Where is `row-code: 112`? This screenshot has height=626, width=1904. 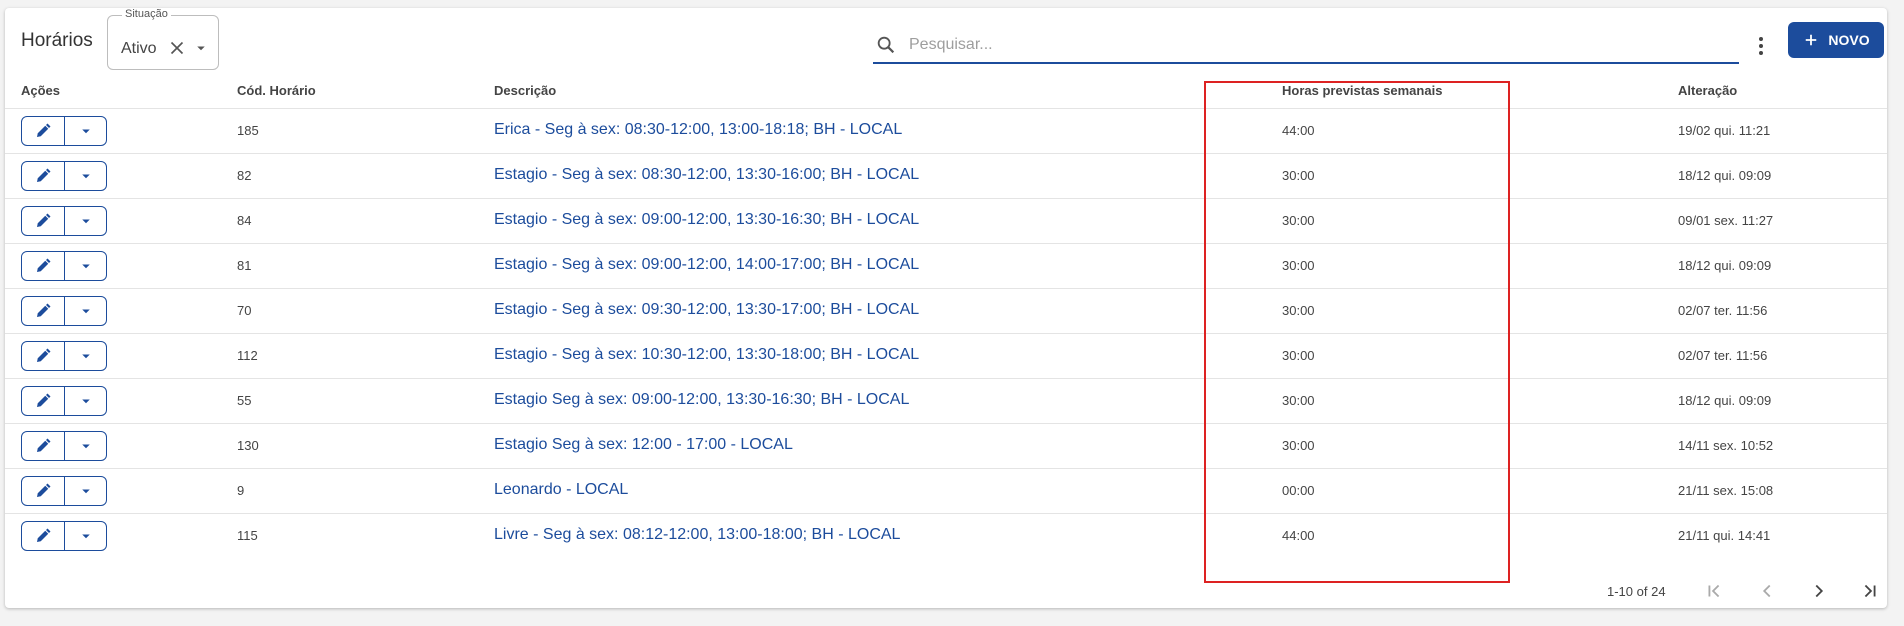 row-code: 112 is located at coordinates (247, 355).